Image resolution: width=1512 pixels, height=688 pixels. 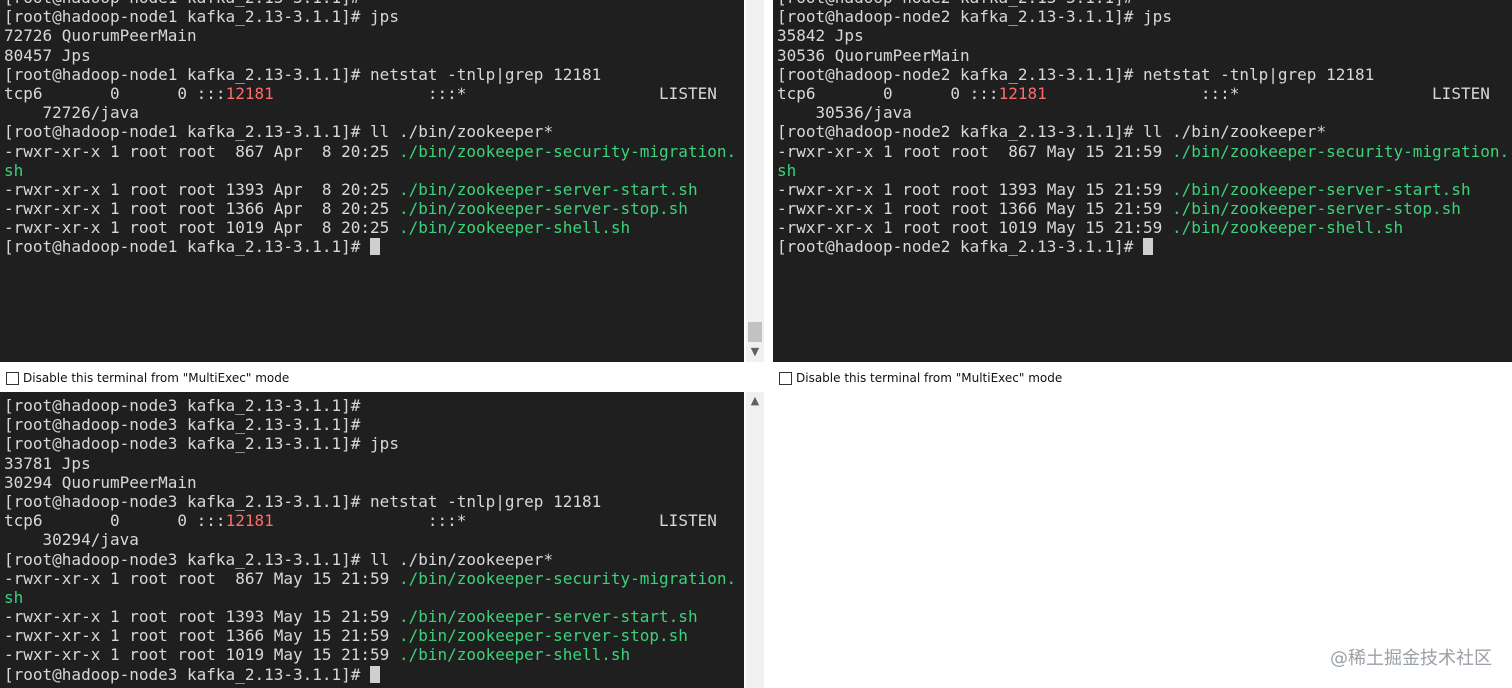 I want to click on terminal-text: [root@hadoop-node2 kafka_2.13-3.1.1]#, so click(x=960, y=247).